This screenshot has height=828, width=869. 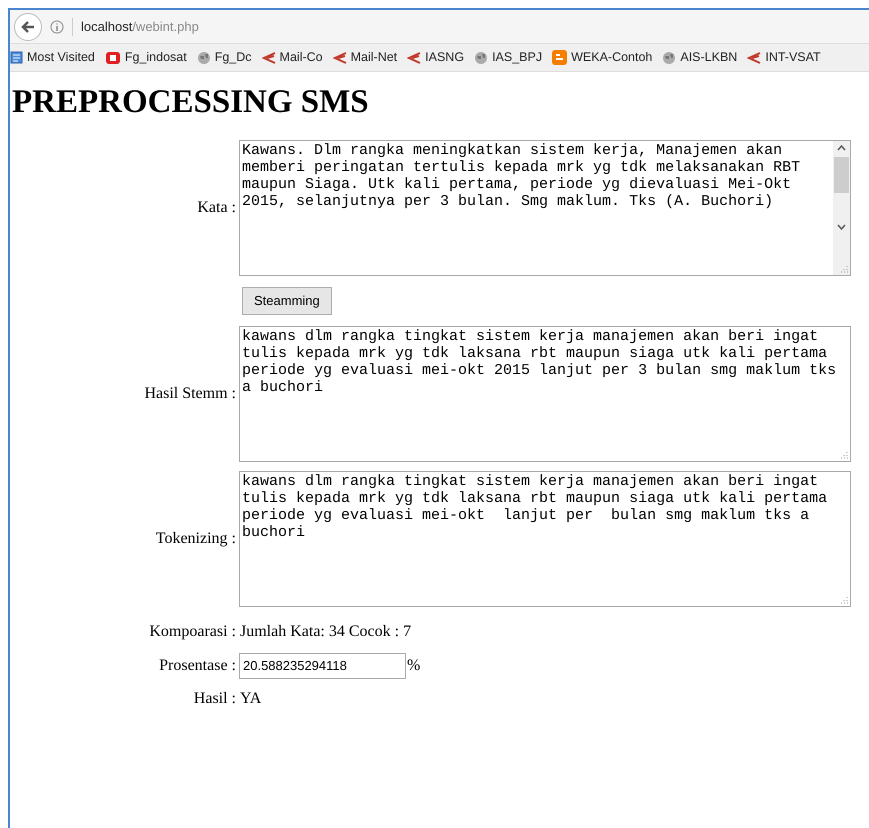 I want to click on page-title: PREPROCESSING SMS, so click(x=191, y=102).